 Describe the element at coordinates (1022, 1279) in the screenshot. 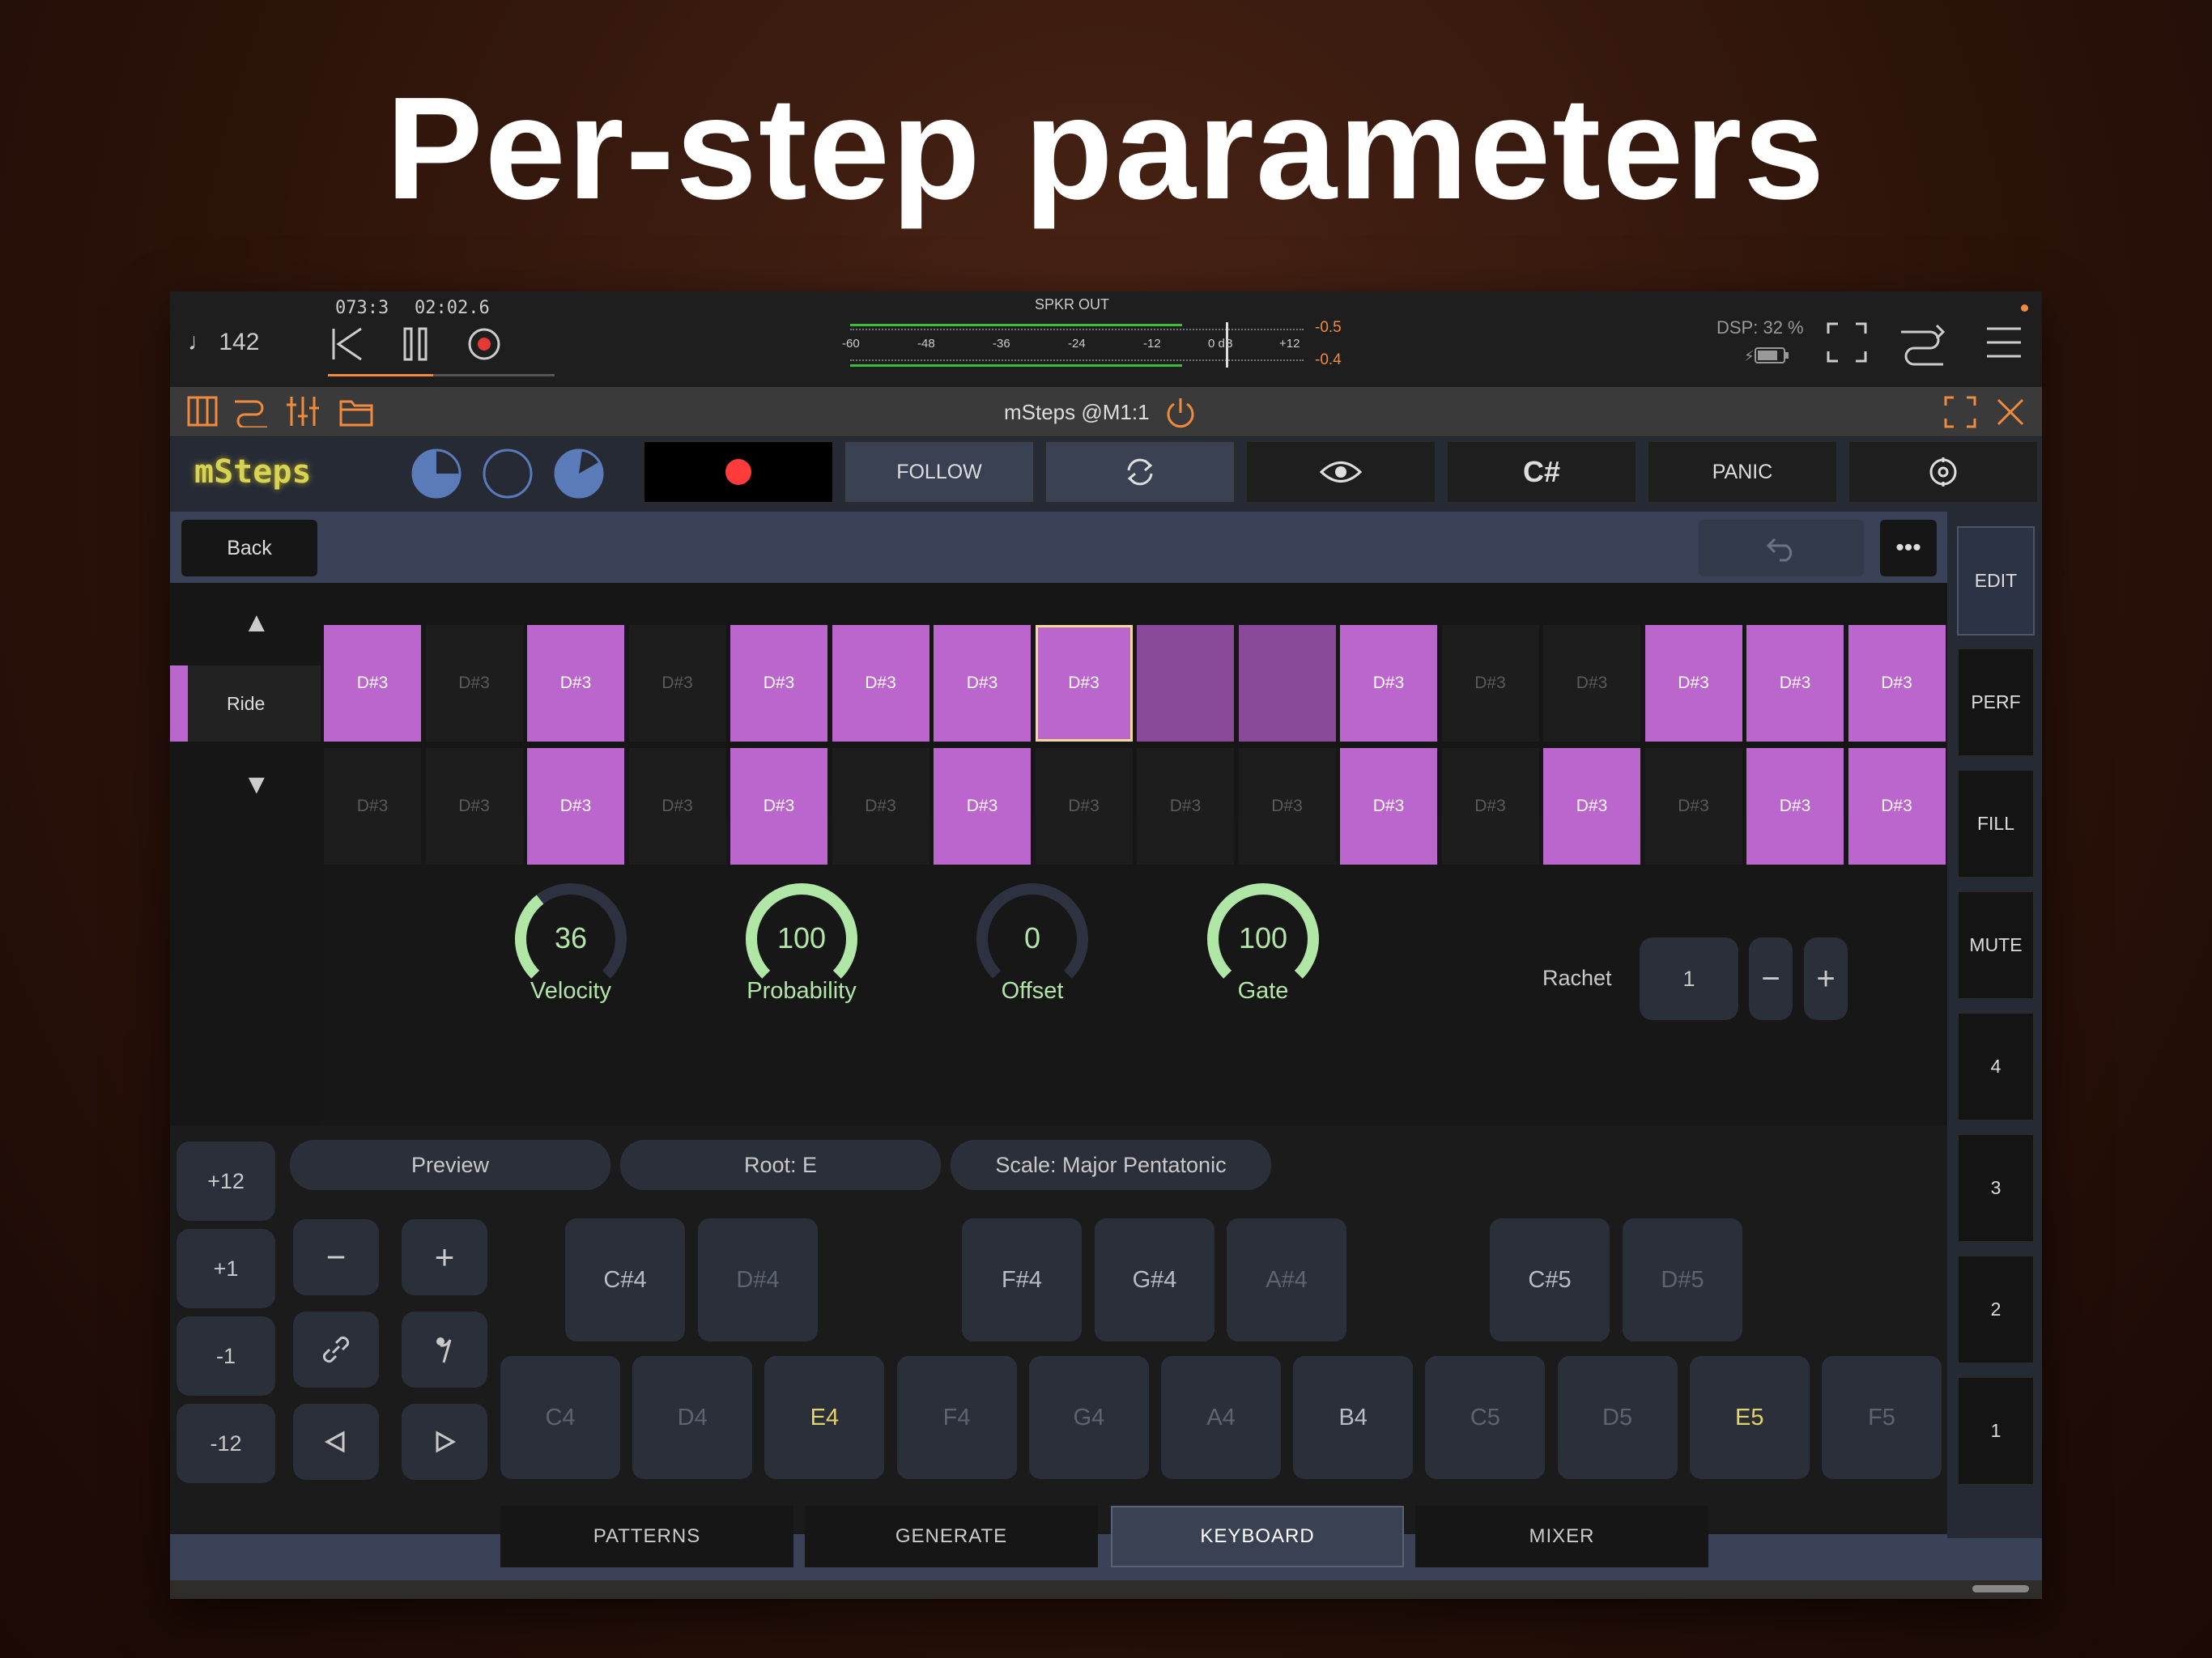

I see `piano-key: F#4` at that location.